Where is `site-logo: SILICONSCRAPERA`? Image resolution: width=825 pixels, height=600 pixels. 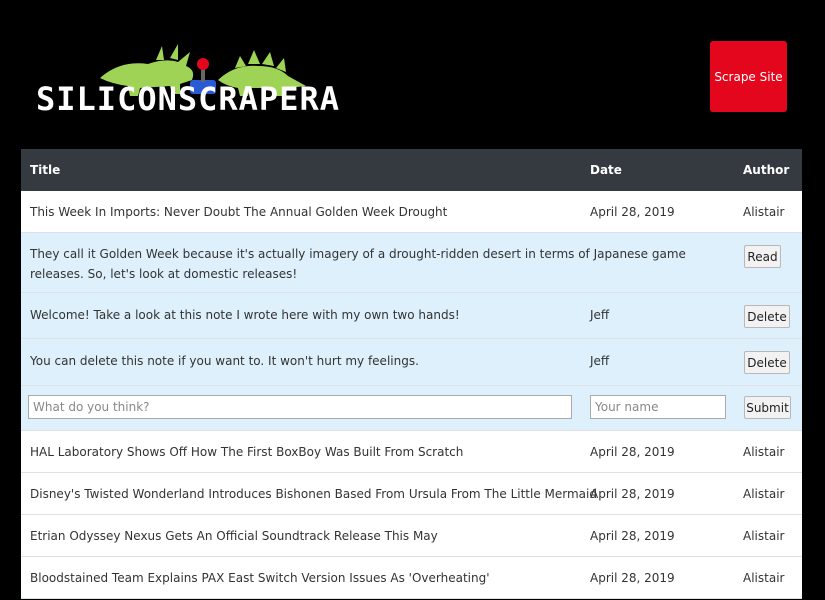 site-logo: SILICONSCRAPERA is located at coordinates (237, 80).